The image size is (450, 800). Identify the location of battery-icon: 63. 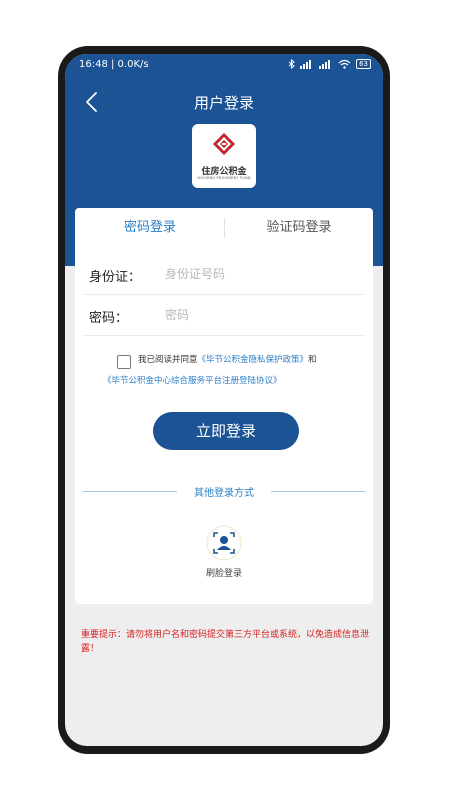
(363, 64).